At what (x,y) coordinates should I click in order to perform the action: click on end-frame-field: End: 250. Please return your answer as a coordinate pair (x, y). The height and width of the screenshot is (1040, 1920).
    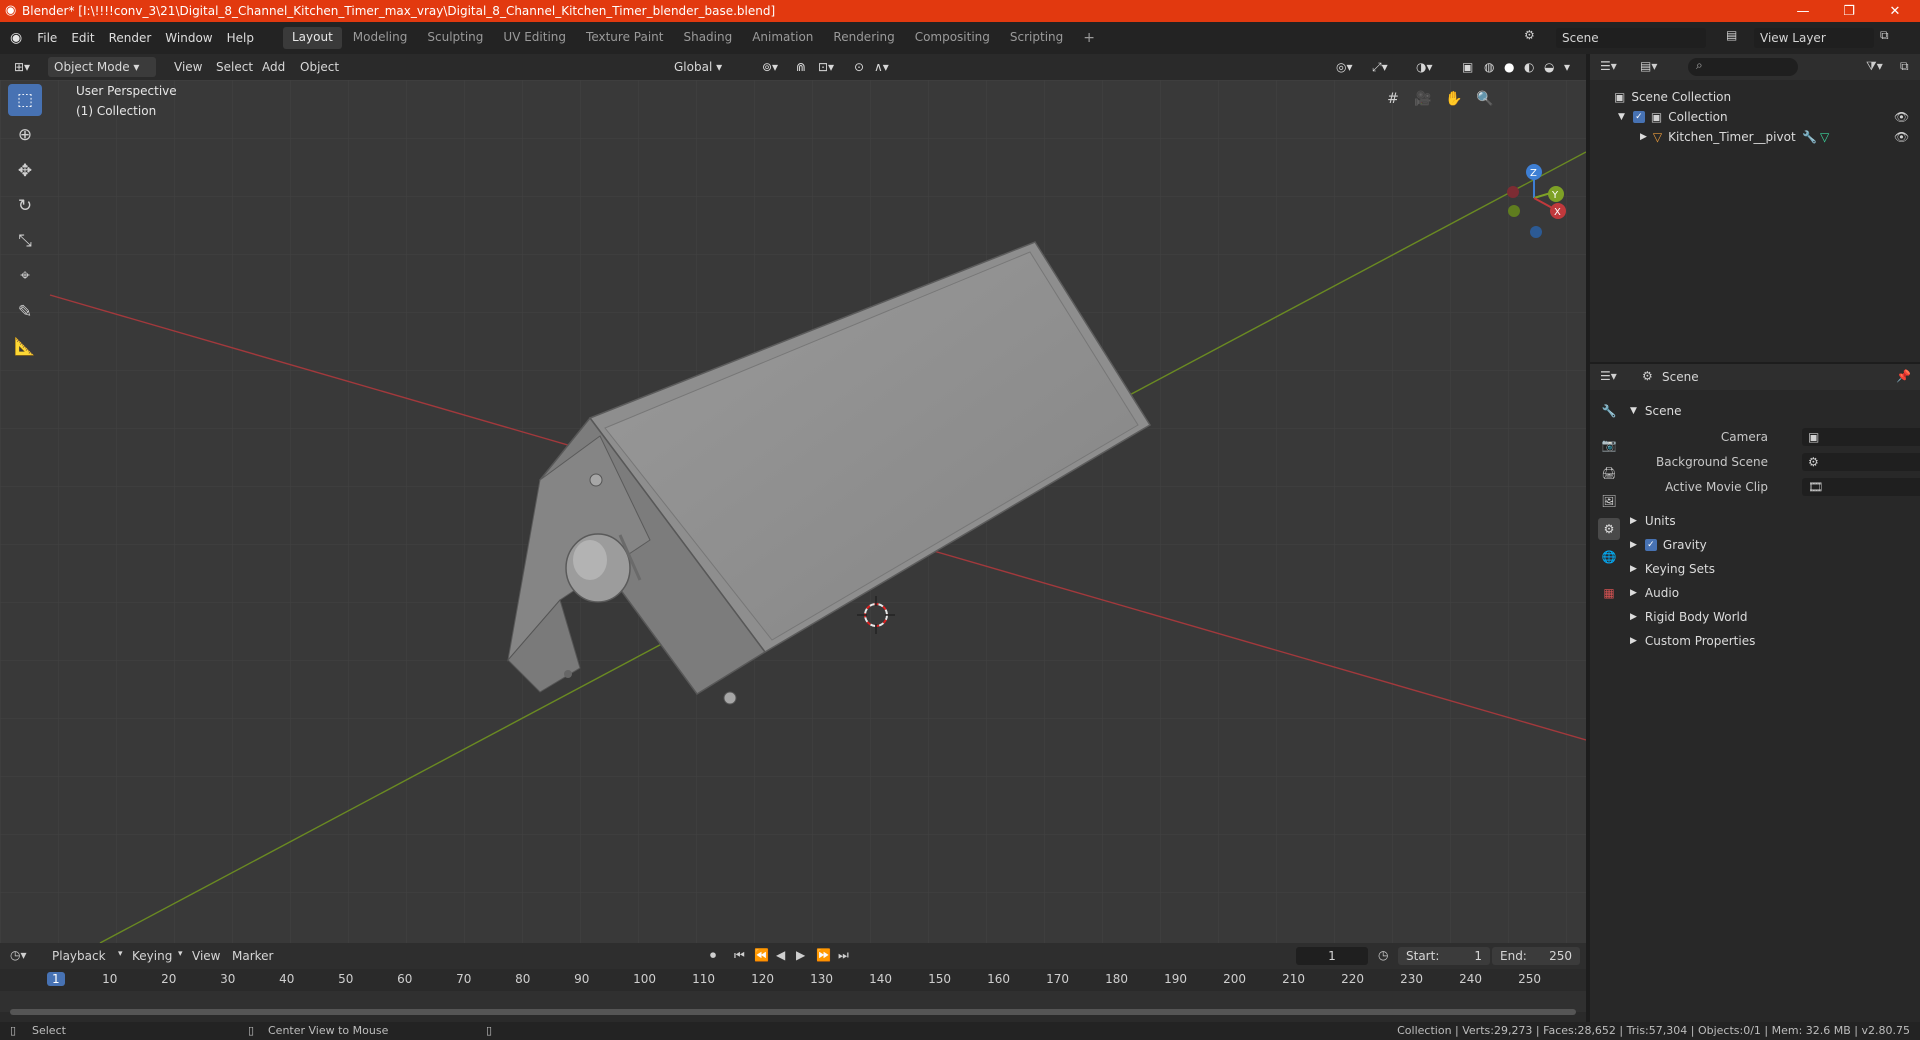
    Looking at the image, I should click on (1536, 956).